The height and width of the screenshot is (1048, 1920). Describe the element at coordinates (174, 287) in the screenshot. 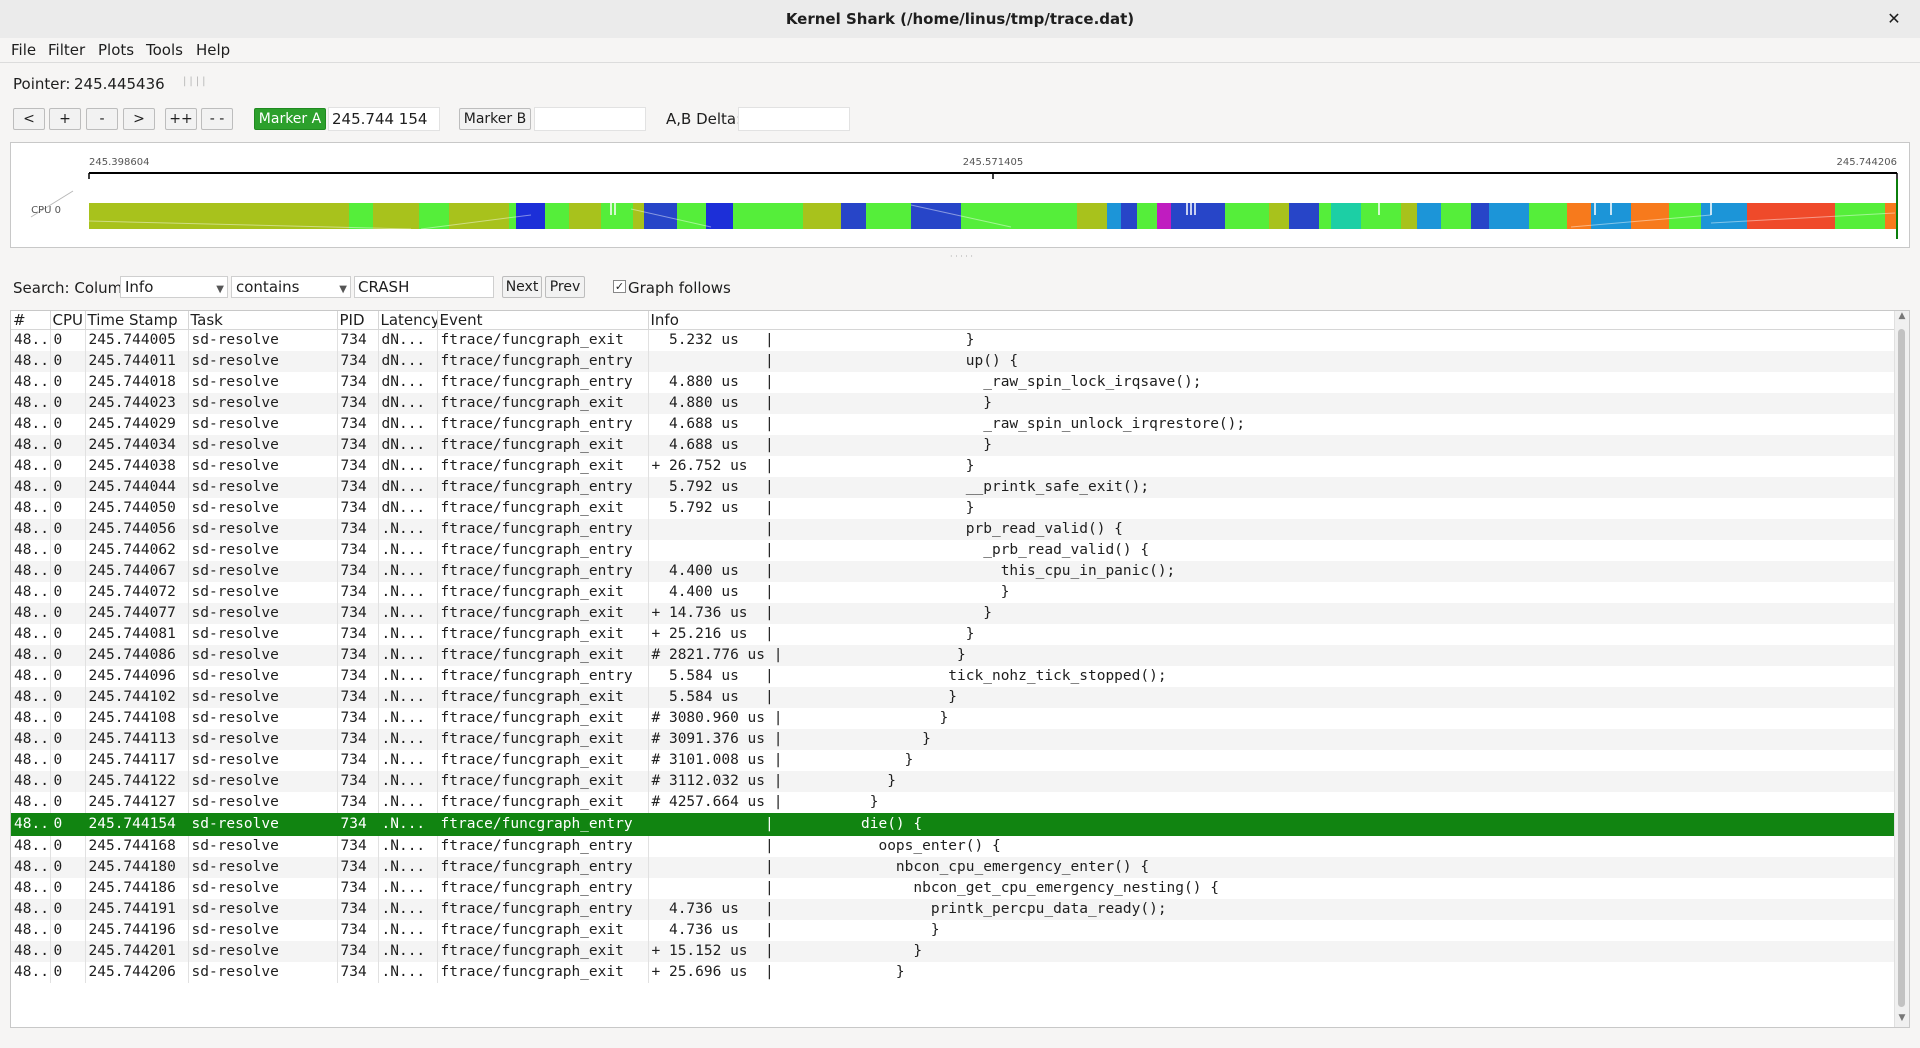

I see `search-column-select: Info ▼` at that location.